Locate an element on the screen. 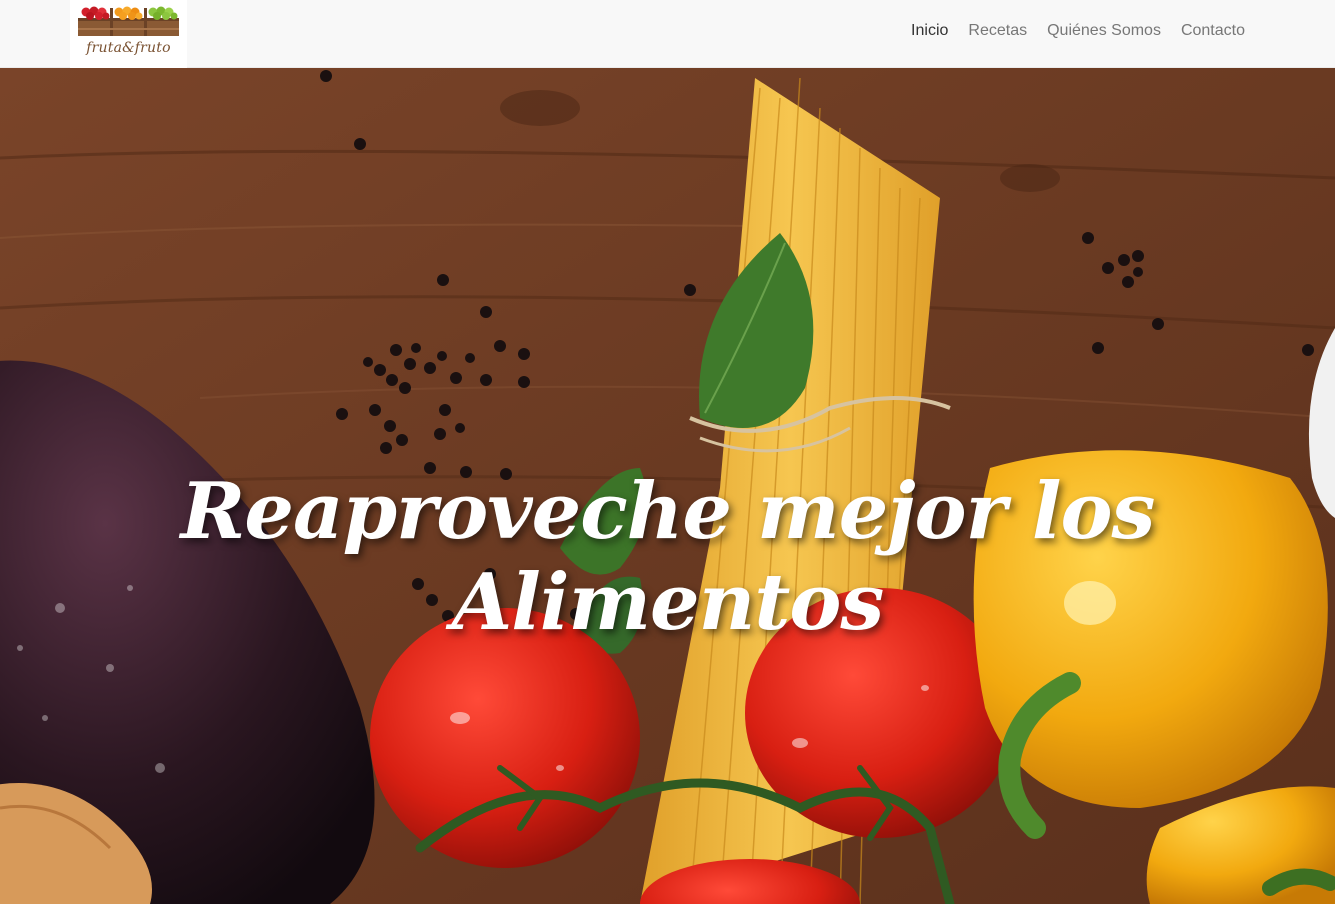 Image resolution: width=1335 pixels, height=904 pixels. nav-item-inicio: Inicio is located at coordinates (929, 31).